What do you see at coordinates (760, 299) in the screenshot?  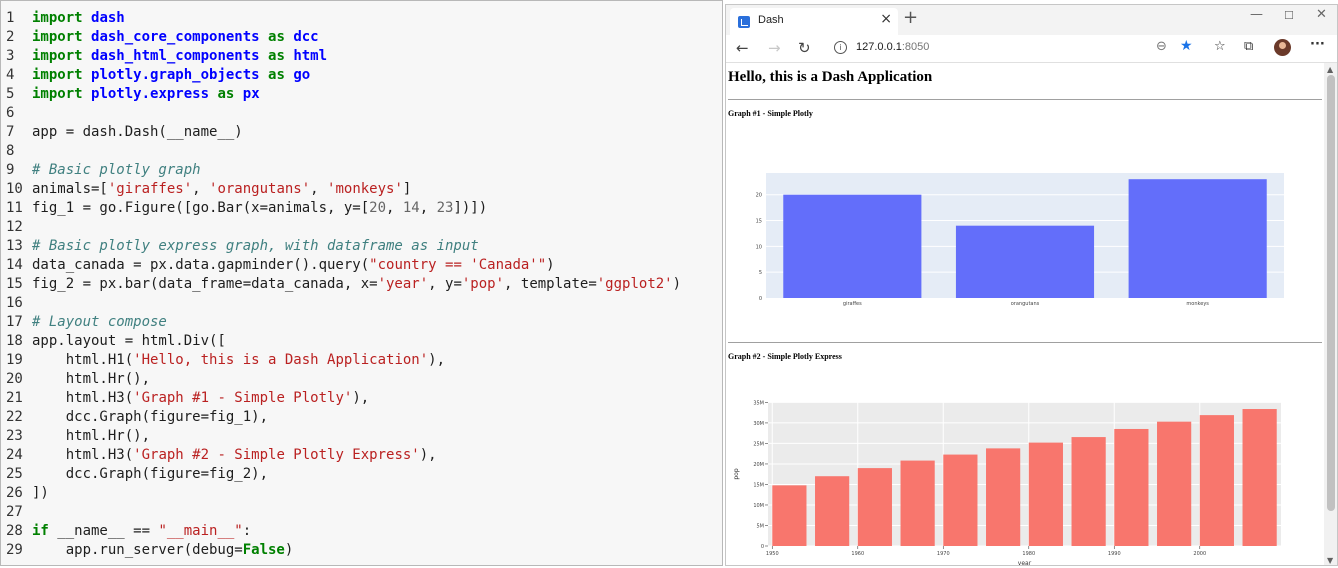 I see `y-tick-label: 0` at bounding box center [760, 299].